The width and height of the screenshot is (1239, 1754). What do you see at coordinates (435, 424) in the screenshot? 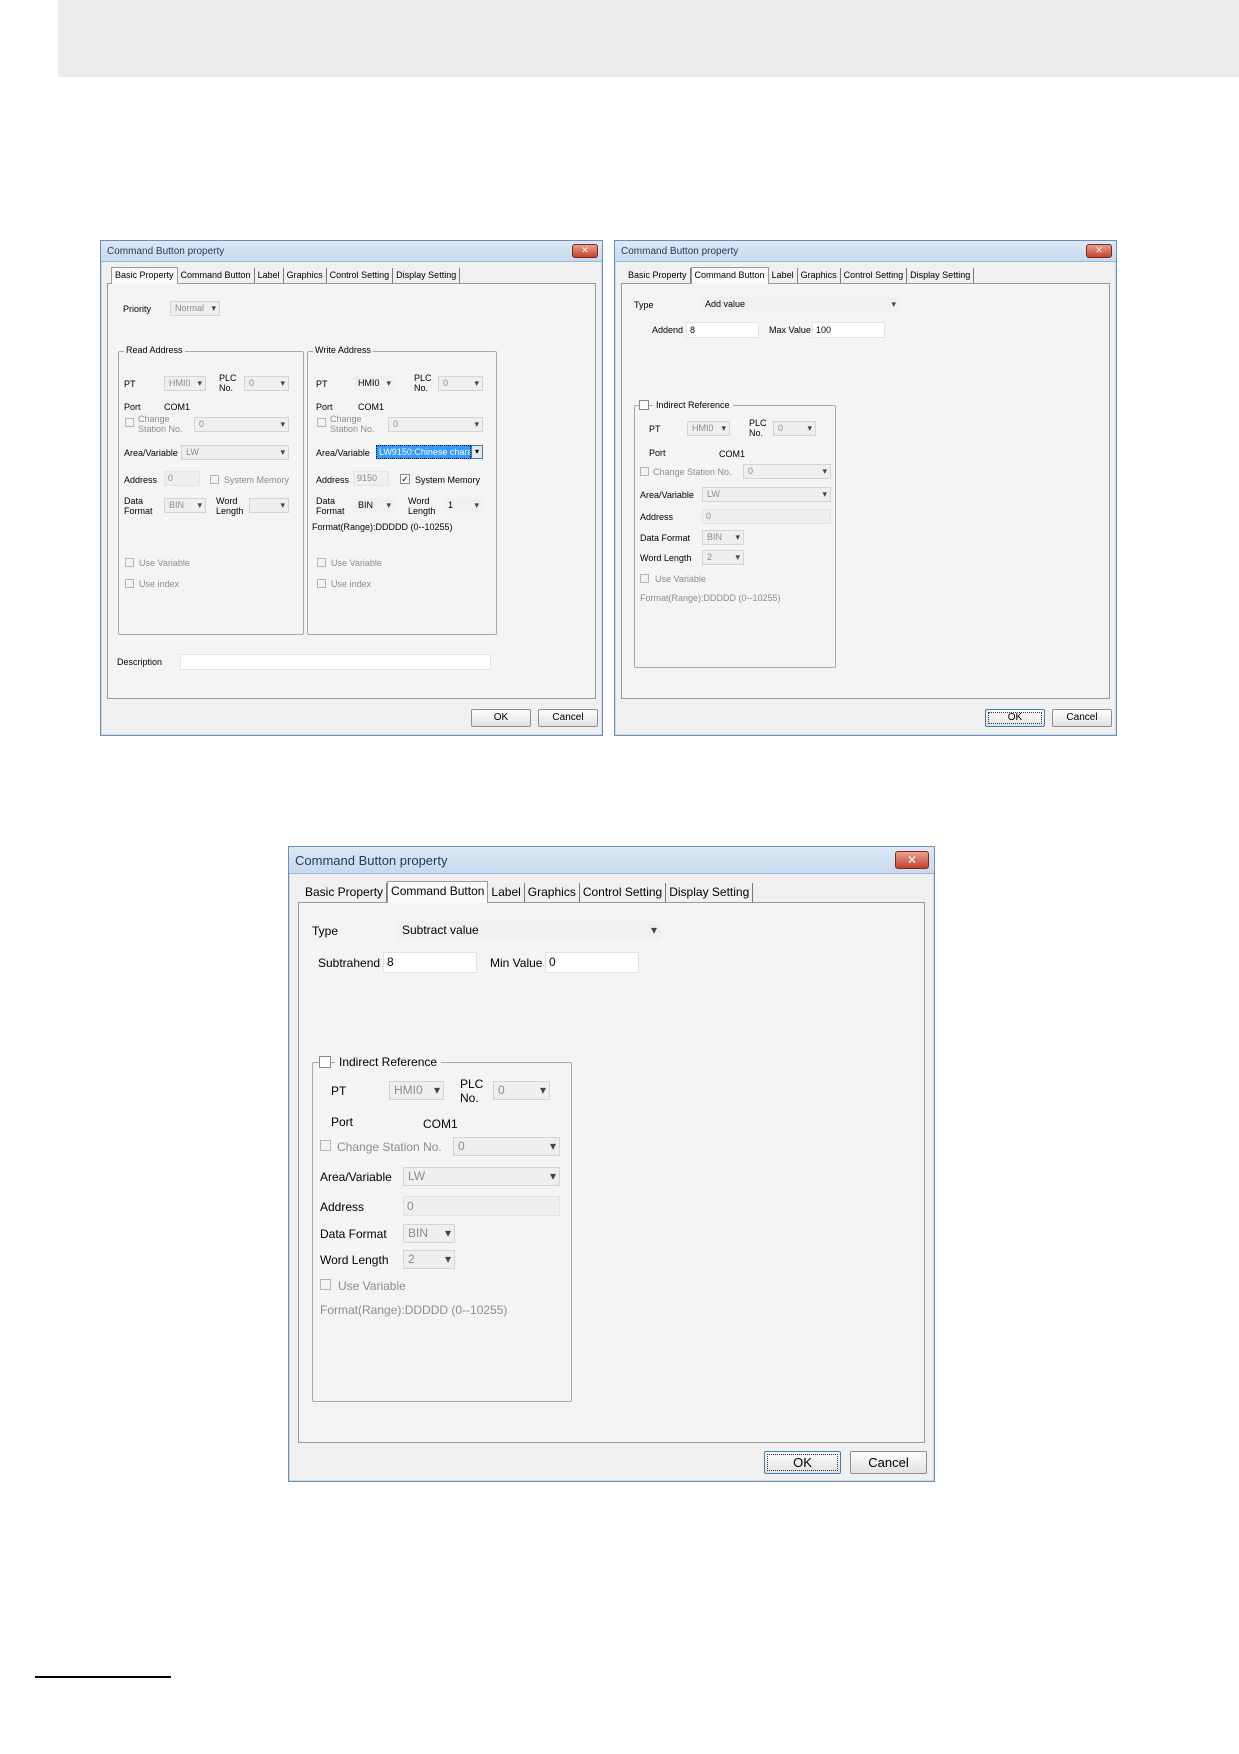
I see `write-change-station-dropdown: 0 ▾` at bounding box center [435, 424].